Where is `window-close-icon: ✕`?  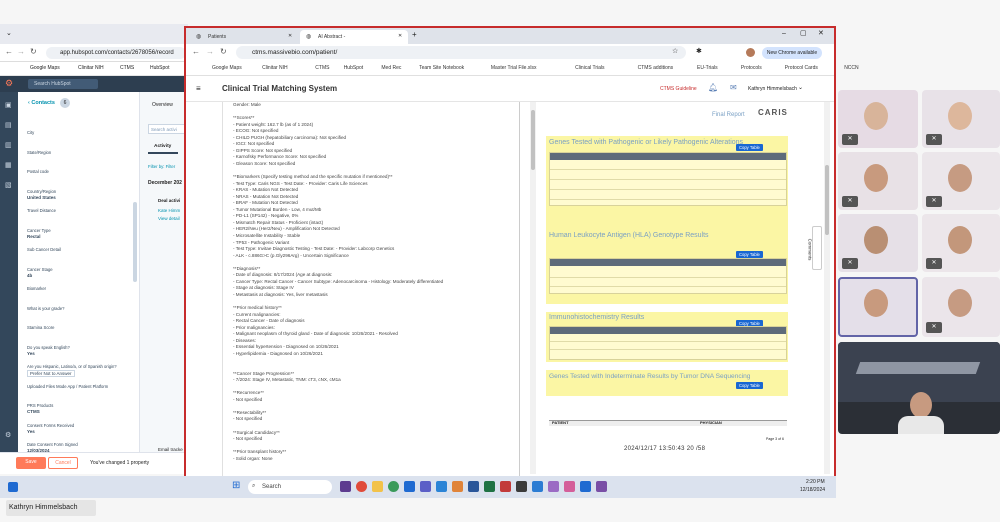 window-close-icon: ✕ is located at coordinates (821, 33).